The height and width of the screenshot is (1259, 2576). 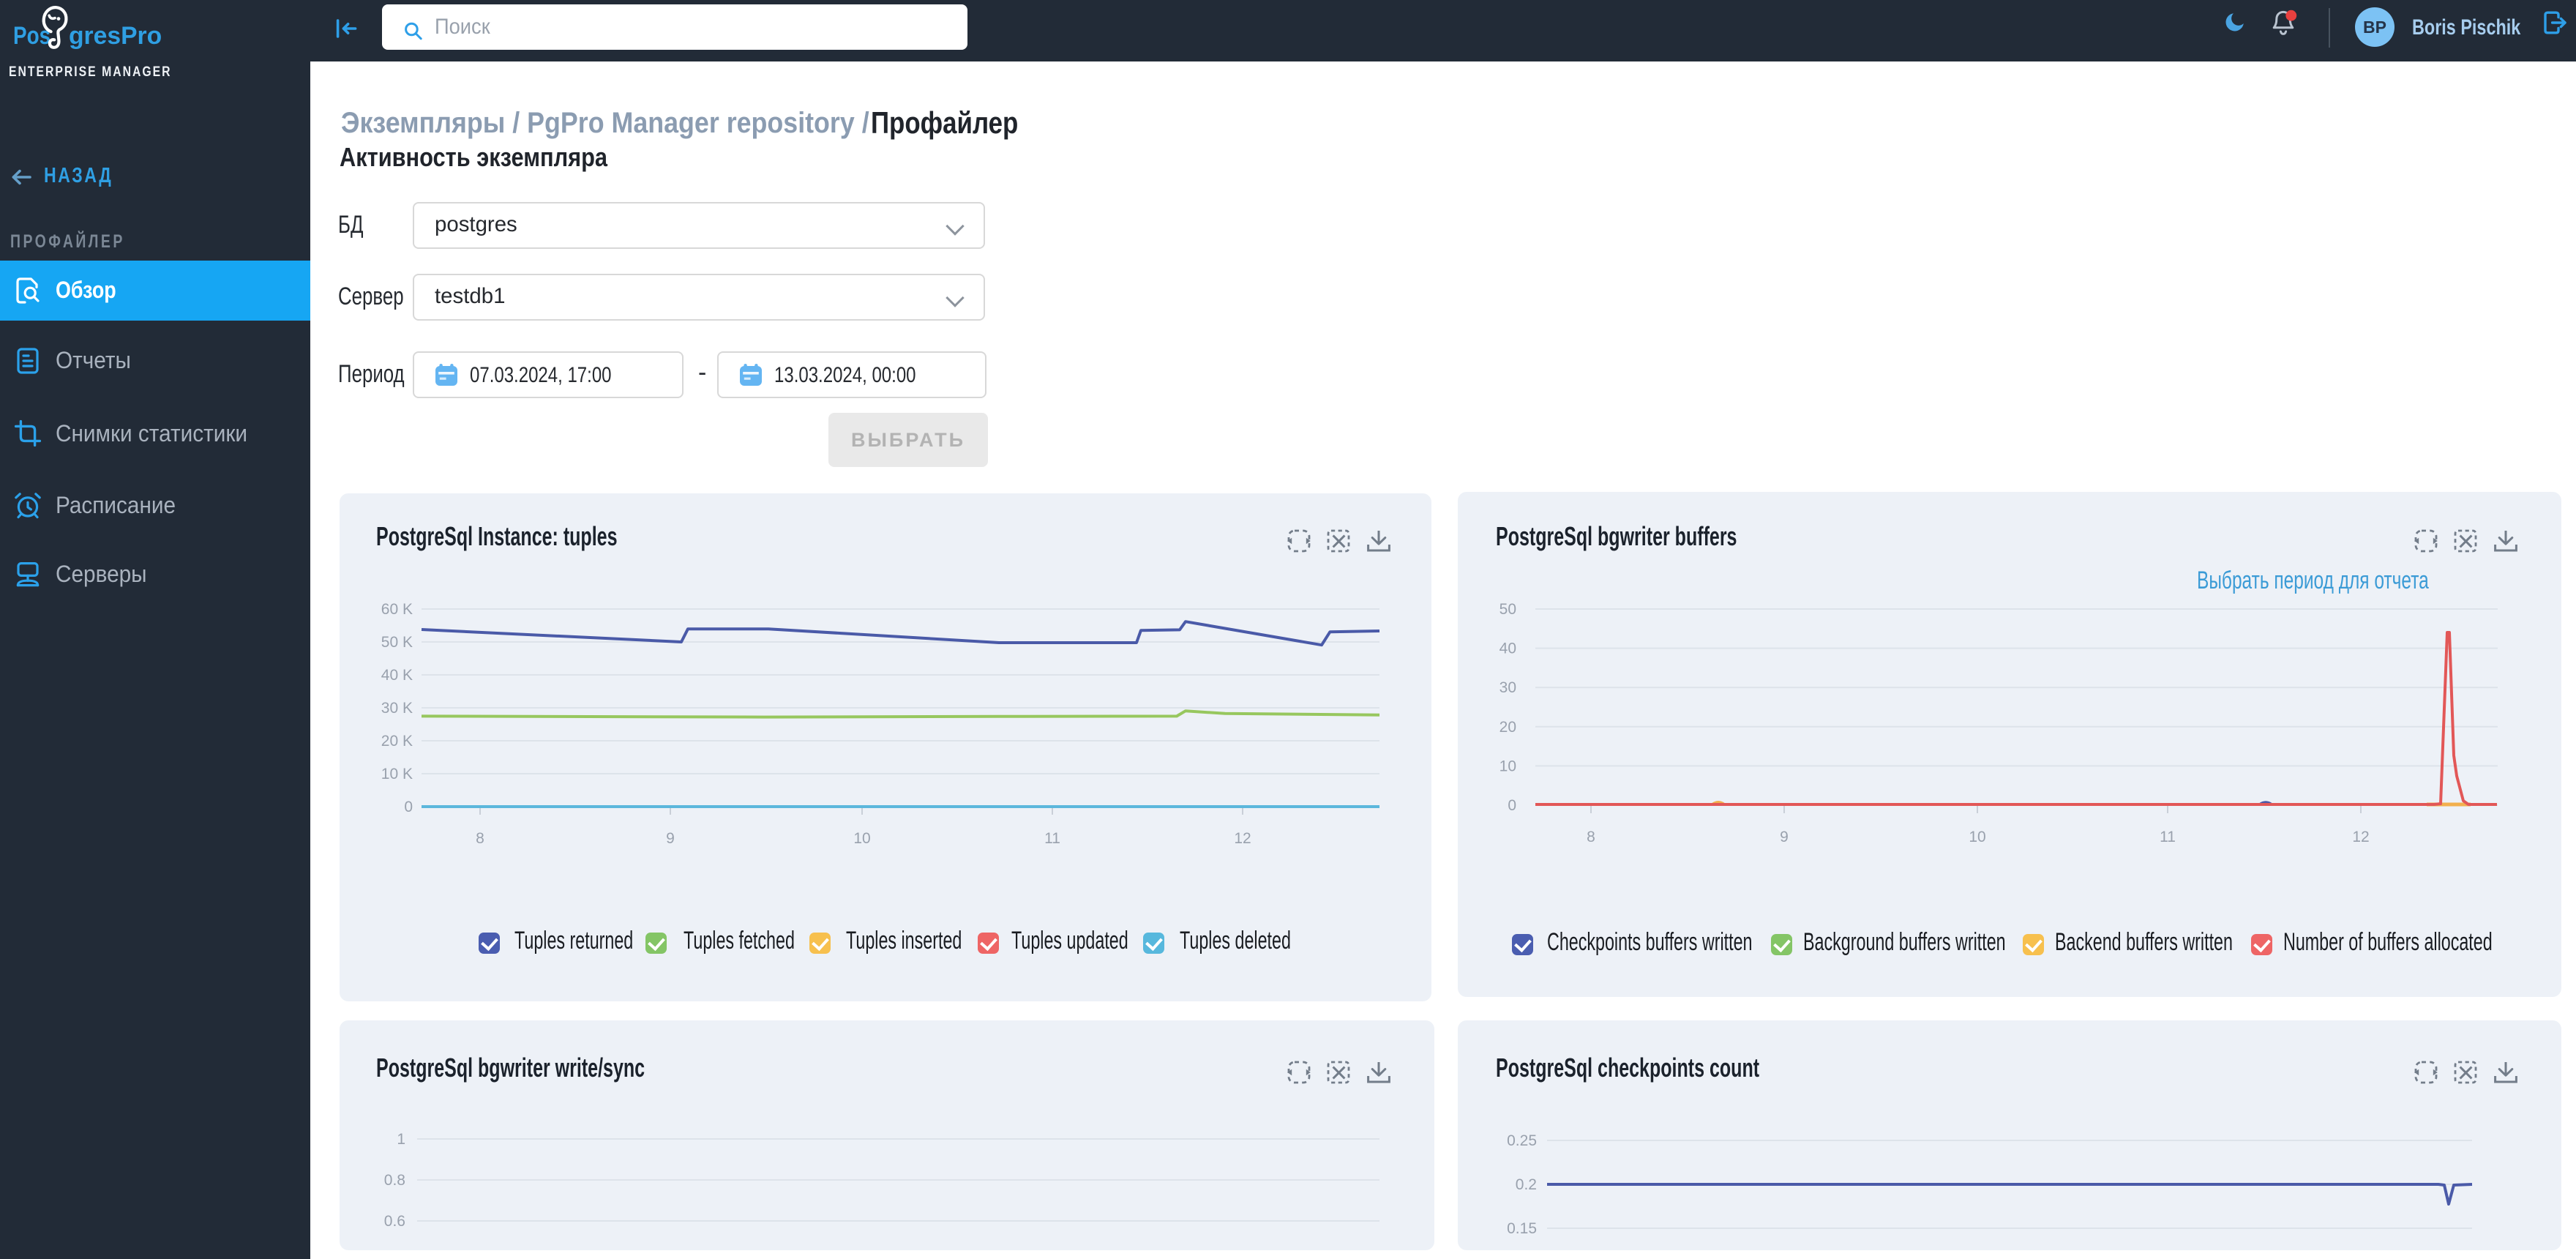 What do you see at coordinates (1507, 687) in the screenshot?
I see `svg-text: 30` at bounding box center [1507, 687].